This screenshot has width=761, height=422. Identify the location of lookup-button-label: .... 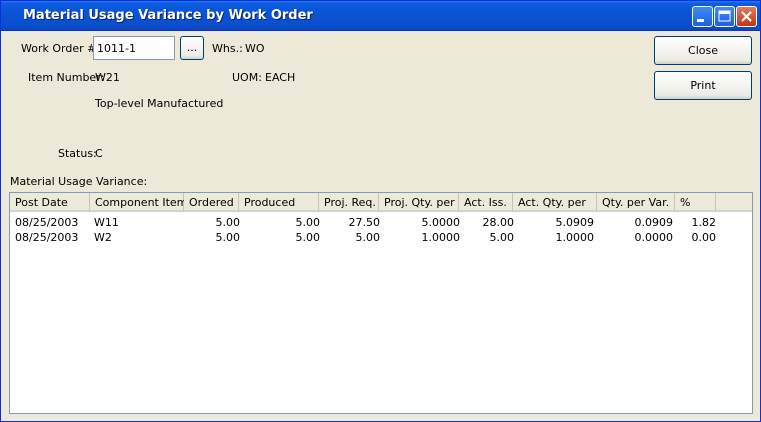
(192, 47).